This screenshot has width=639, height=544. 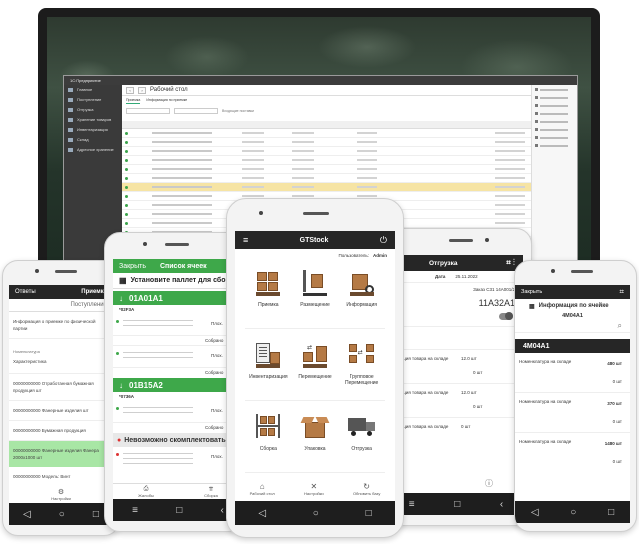 What do you see at coordinates (93, 130) in the screenshot?
I see `sidebar-item: Инвентаризация` at bounding box center [93, 130].